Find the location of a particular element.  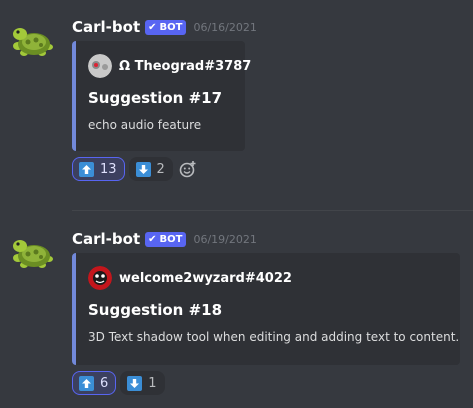

add-reaction-icon is located at coordinates (188, 169).